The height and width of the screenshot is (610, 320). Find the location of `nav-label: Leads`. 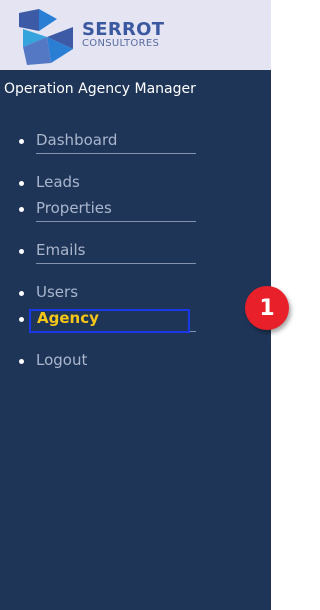

nav-label: Leads is located at coordinates (58, 182).